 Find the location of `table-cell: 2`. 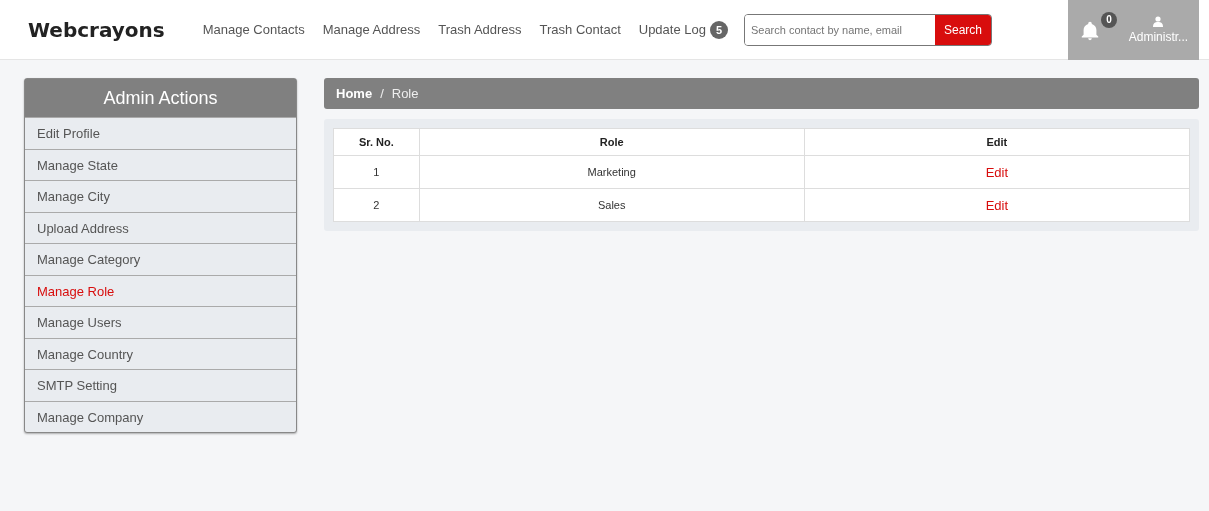

table-cell: 2 is located at coordinates (376, 205).